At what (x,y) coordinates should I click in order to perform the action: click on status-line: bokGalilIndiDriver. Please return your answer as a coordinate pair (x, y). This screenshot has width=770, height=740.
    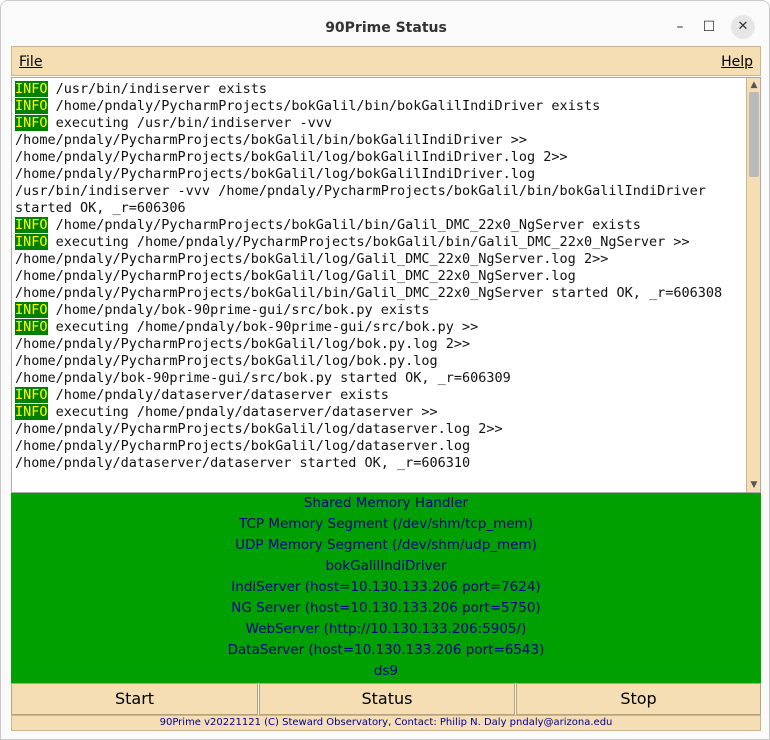
    Looking at the image, I should click on (386, 566).